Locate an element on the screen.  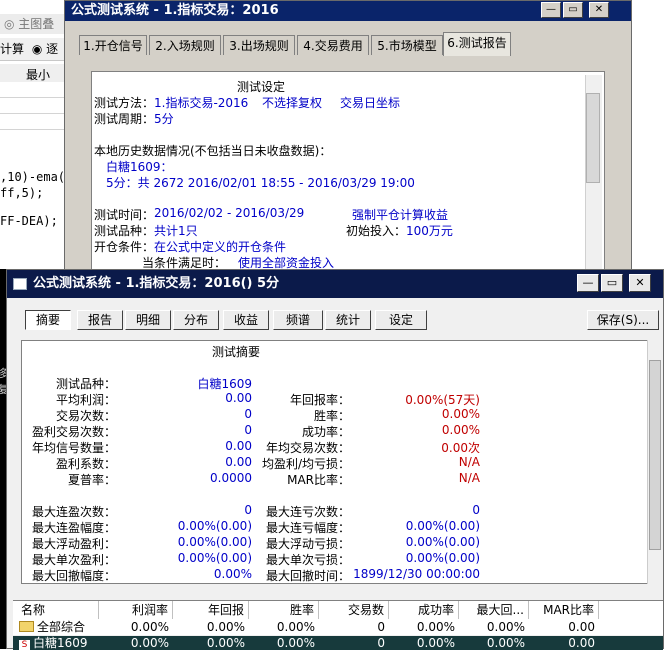
stat-label: 最大浮动亏损： is located at coordinates (307, 544).